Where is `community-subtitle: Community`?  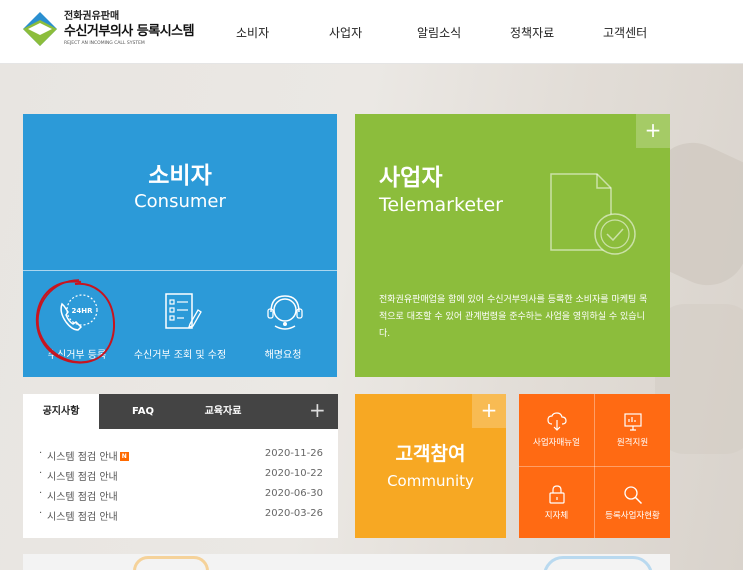 community-subtitle: Community is located at coordinates (430, 481).